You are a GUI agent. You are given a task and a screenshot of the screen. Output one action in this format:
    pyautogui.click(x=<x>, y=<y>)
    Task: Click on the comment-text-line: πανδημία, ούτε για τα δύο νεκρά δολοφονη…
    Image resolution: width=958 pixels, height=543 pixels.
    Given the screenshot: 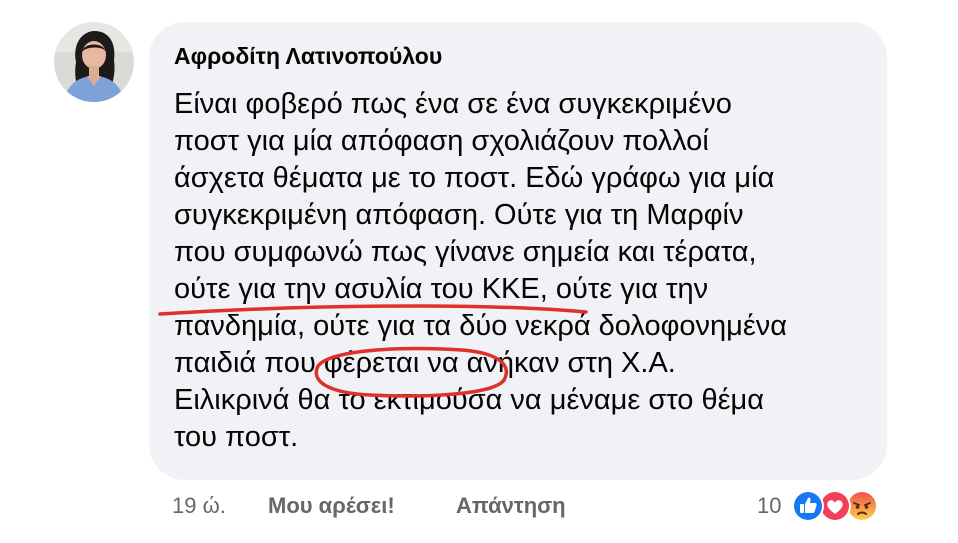 What is the action you would take?
    pyautogui.click(x=481, y=326)
    